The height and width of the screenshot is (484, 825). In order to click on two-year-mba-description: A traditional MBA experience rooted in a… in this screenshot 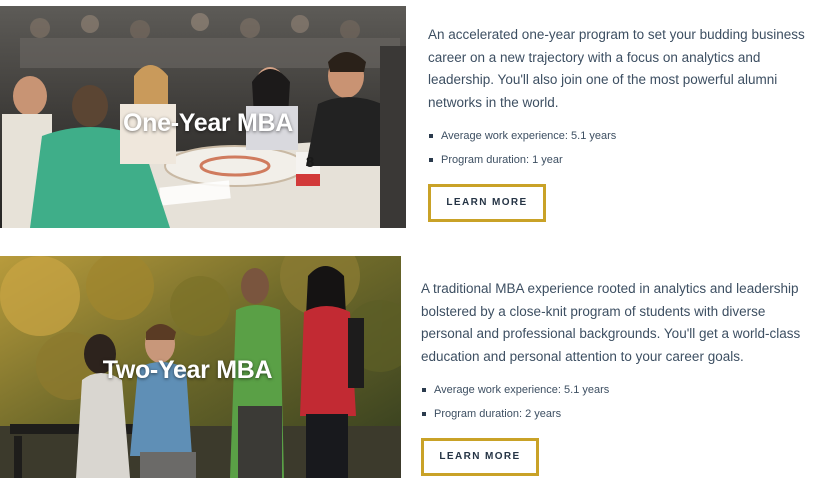, I will do `click(611, 322)`.